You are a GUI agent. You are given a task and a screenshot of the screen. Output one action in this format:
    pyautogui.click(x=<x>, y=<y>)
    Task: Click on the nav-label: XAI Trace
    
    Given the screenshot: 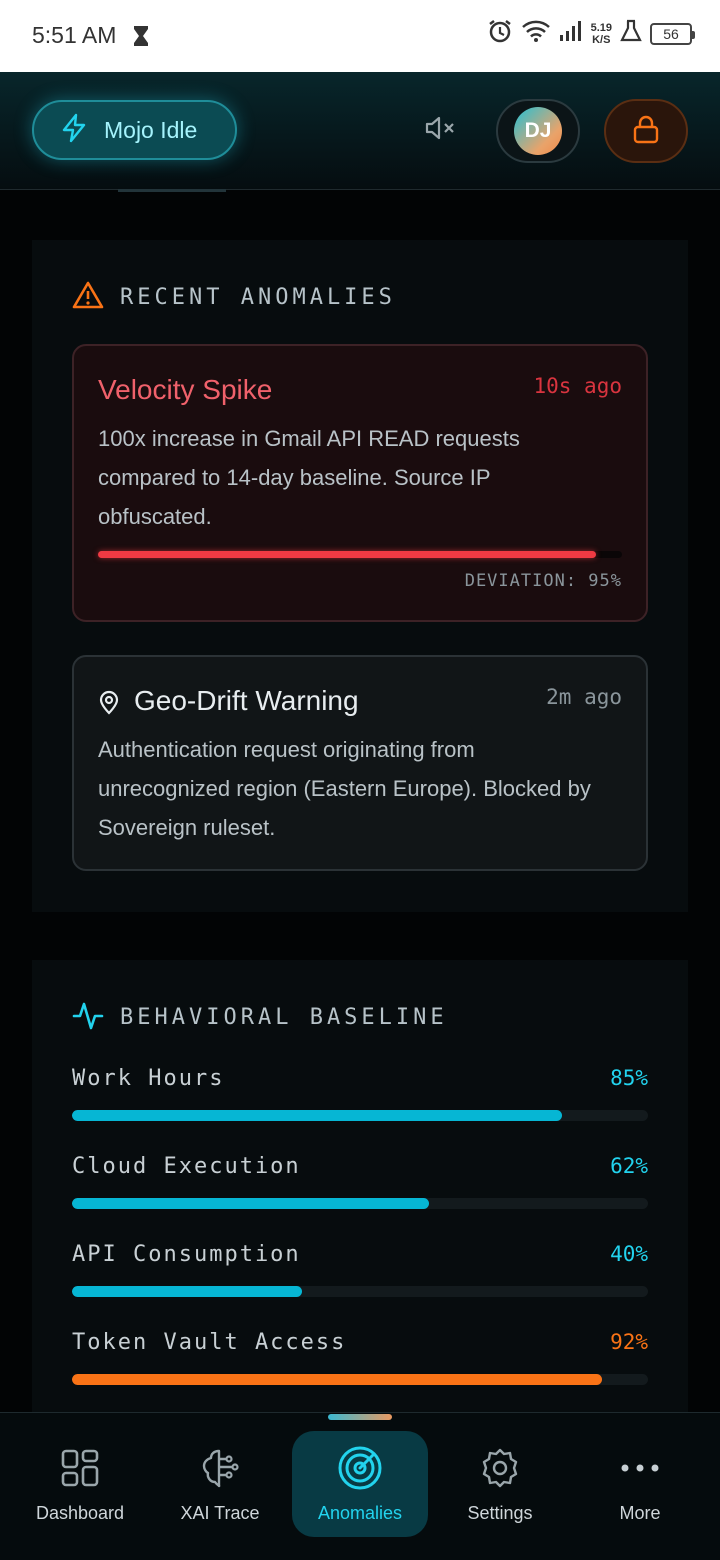 What is the action you would take?
    pyautogui.click(x=220, y=1513)
    